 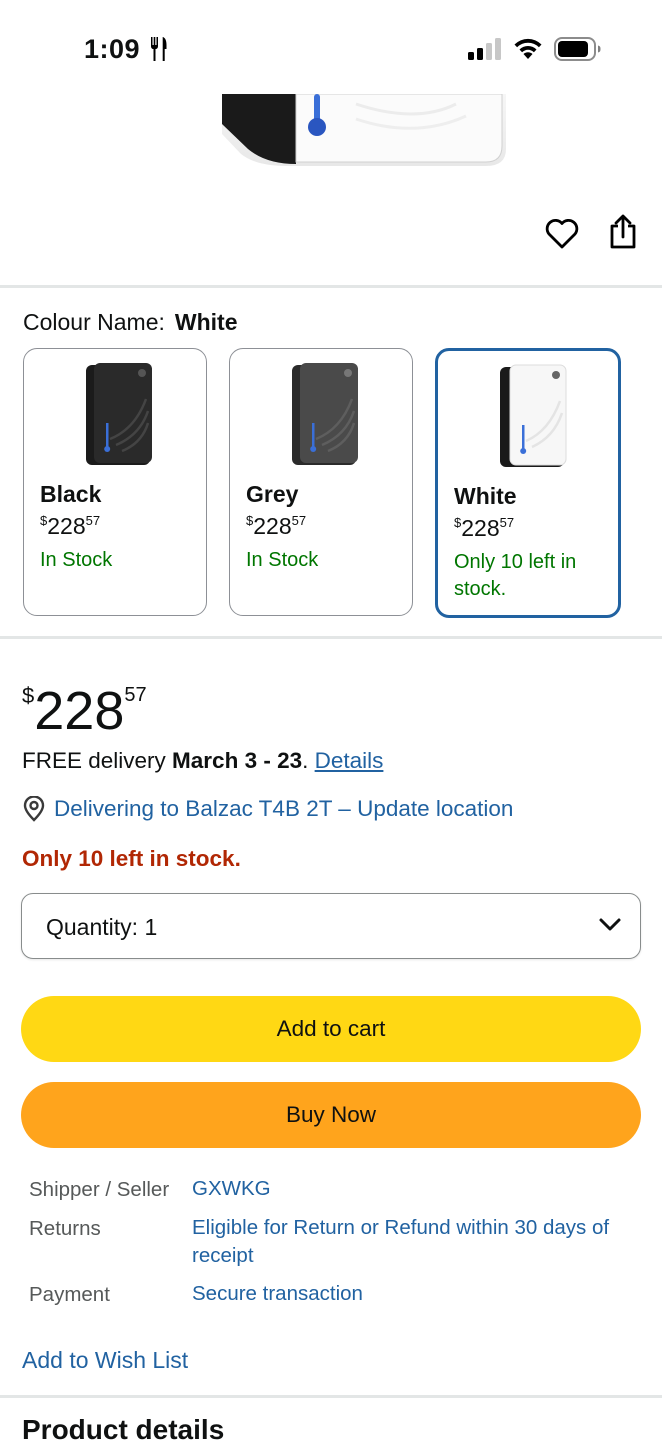 What do you see at coordinates (308, 760) in the screenshot?
I see `delivery-suffix: .` at bounding box center [308, 760].